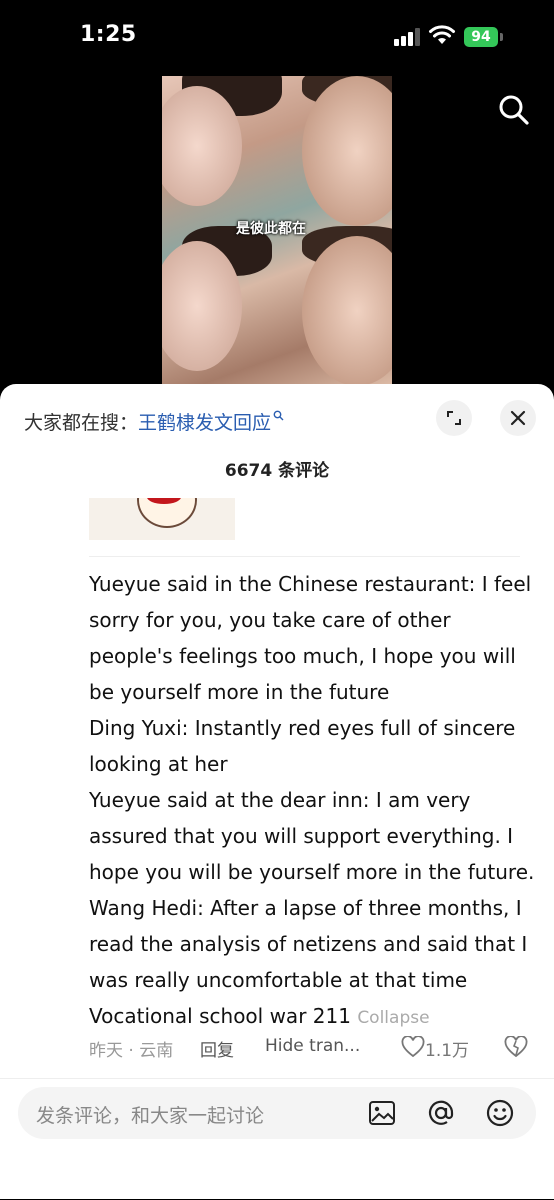  I want to click on status-bar: 1:25 94, so click(277, 38).